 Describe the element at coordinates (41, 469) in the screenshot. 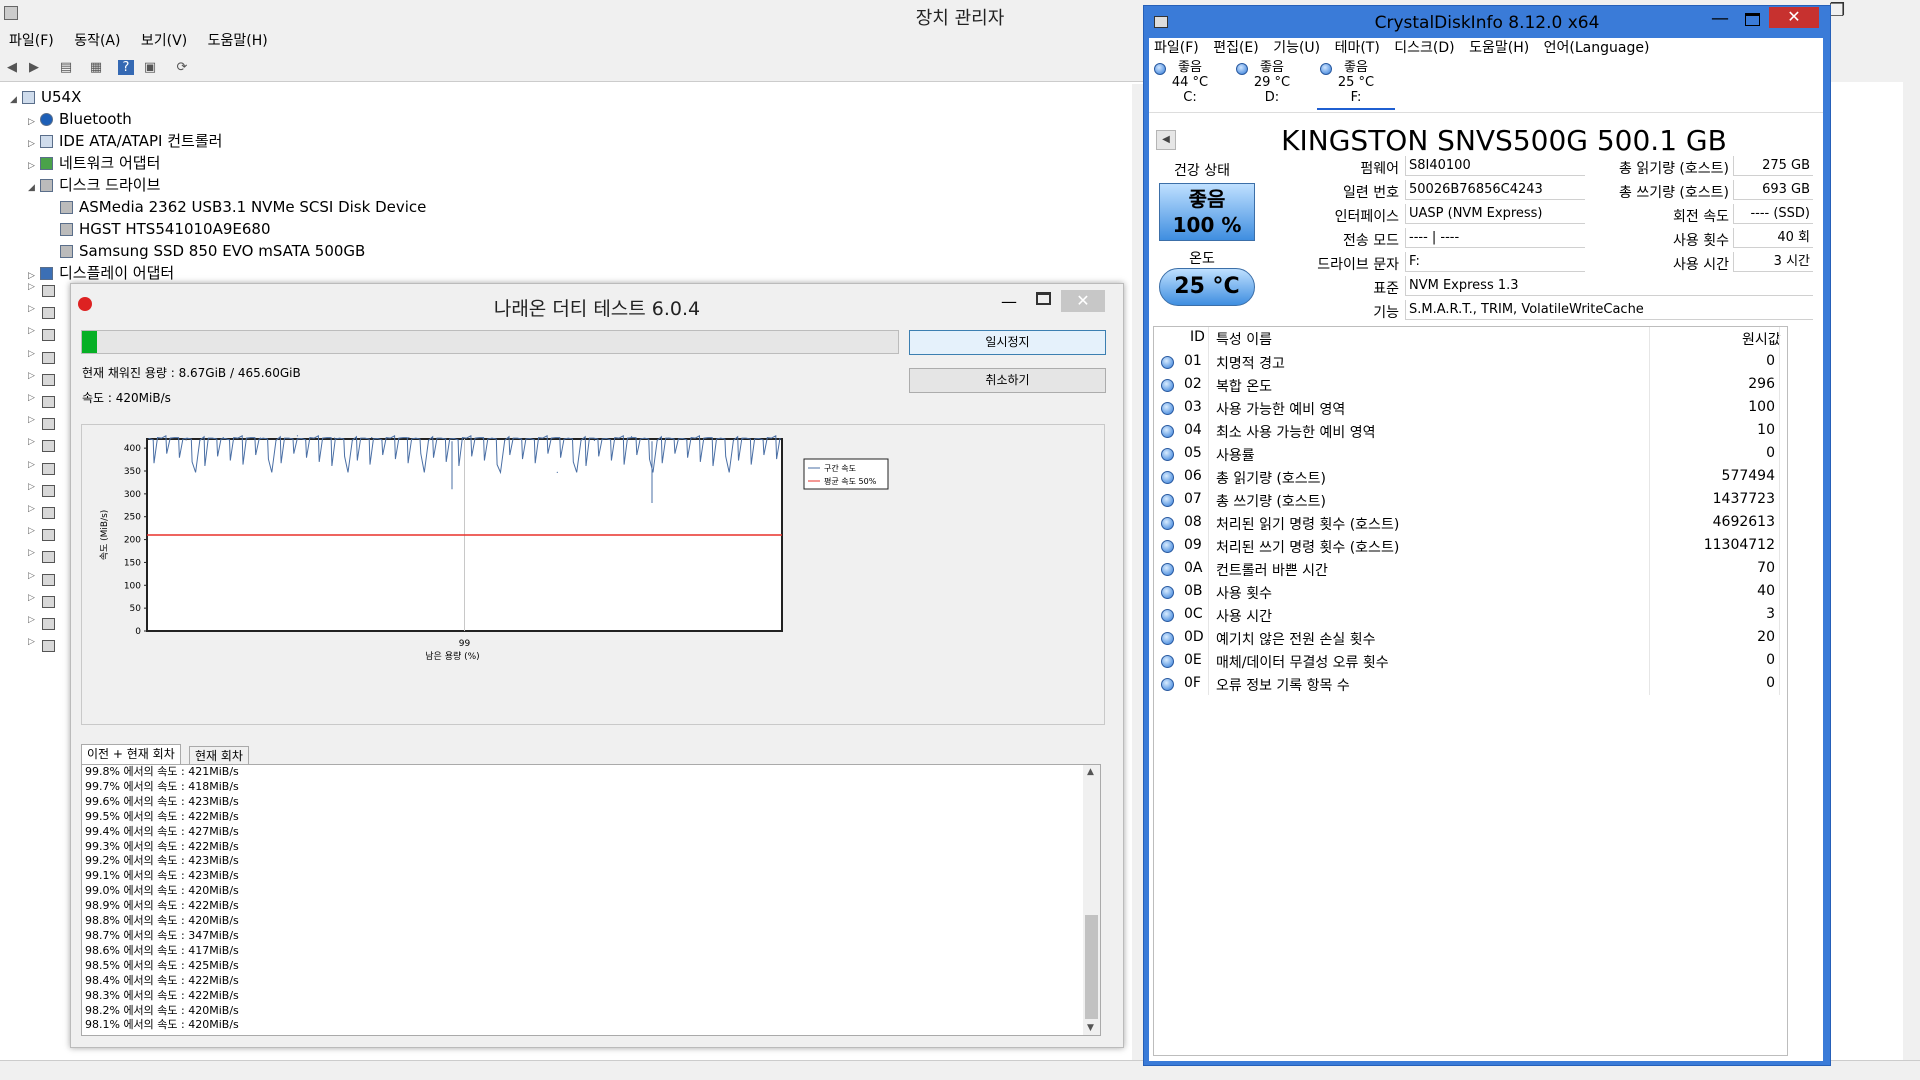

I see `storage-icon: ▷` at that location.